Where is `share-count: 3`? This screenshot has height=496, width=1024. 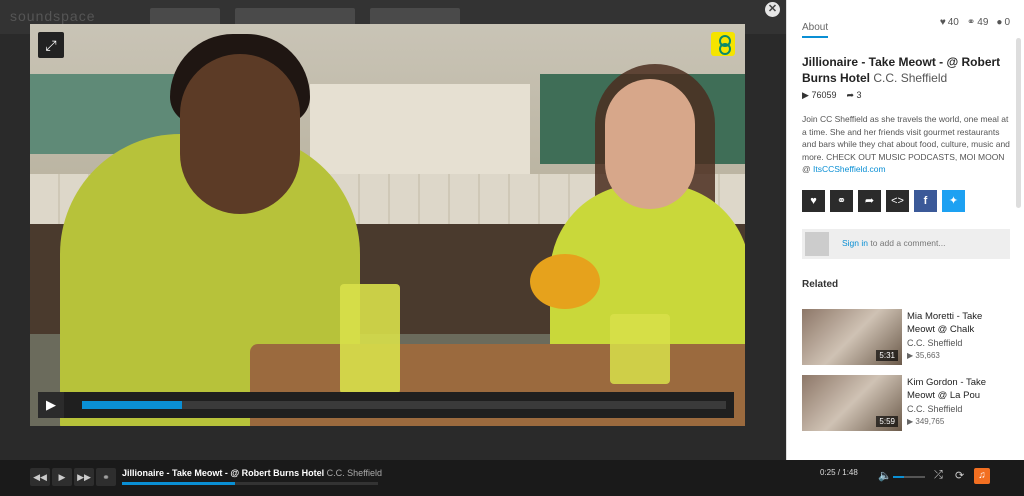
share-count: 3 is located at coordinates (859, 95).